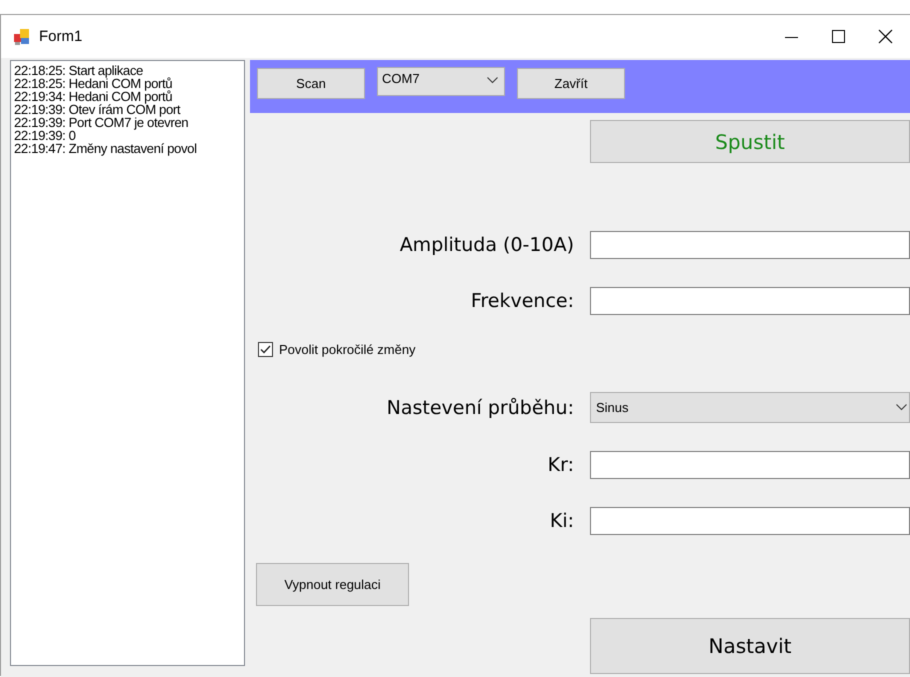  I want to click on scan-button: Scan, so click(311, 83).